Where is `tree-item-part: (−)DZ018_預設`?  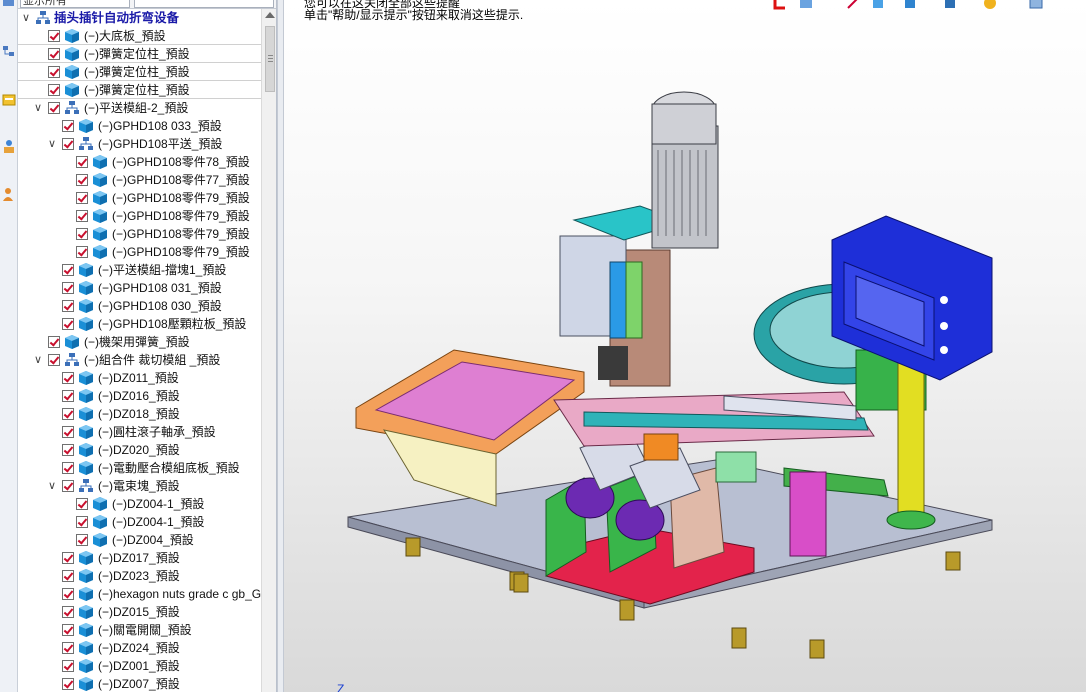 tree-item-part: (−)DZ018_預設 is located at coordinates (139, 414).